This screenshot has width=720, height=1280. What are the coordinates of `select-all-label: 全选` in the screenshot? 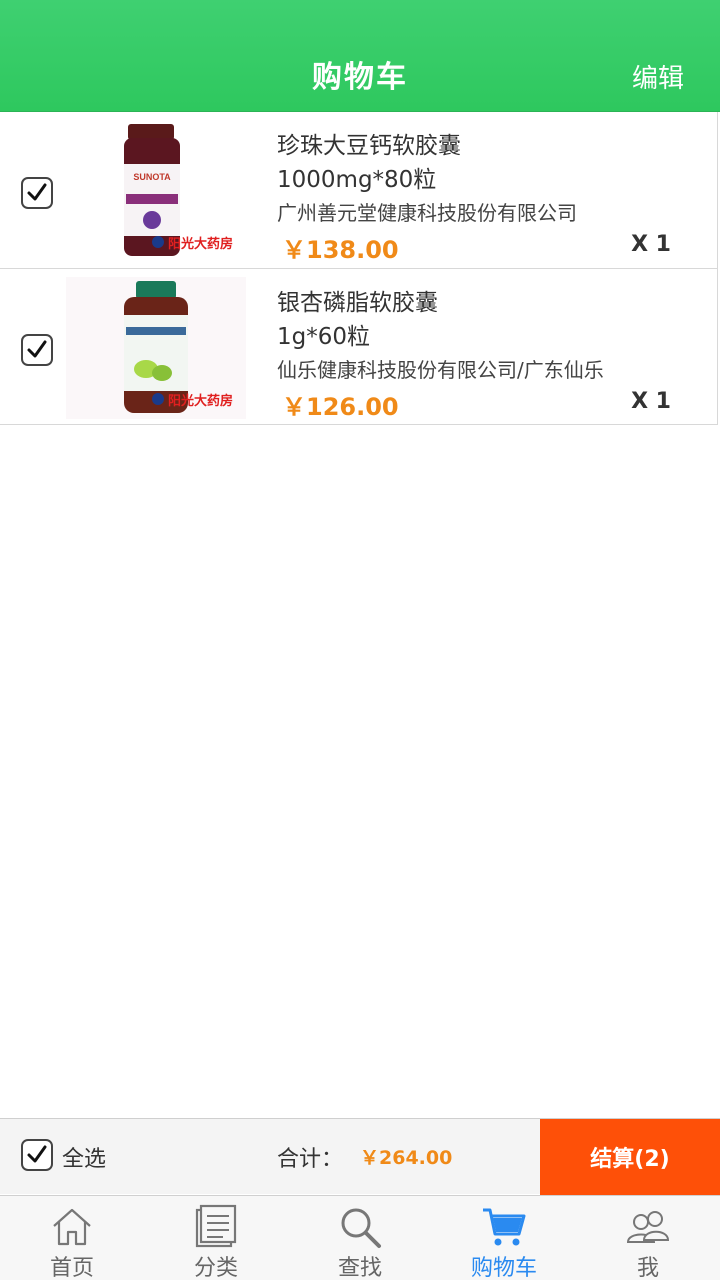 It's located at (84, 1157).